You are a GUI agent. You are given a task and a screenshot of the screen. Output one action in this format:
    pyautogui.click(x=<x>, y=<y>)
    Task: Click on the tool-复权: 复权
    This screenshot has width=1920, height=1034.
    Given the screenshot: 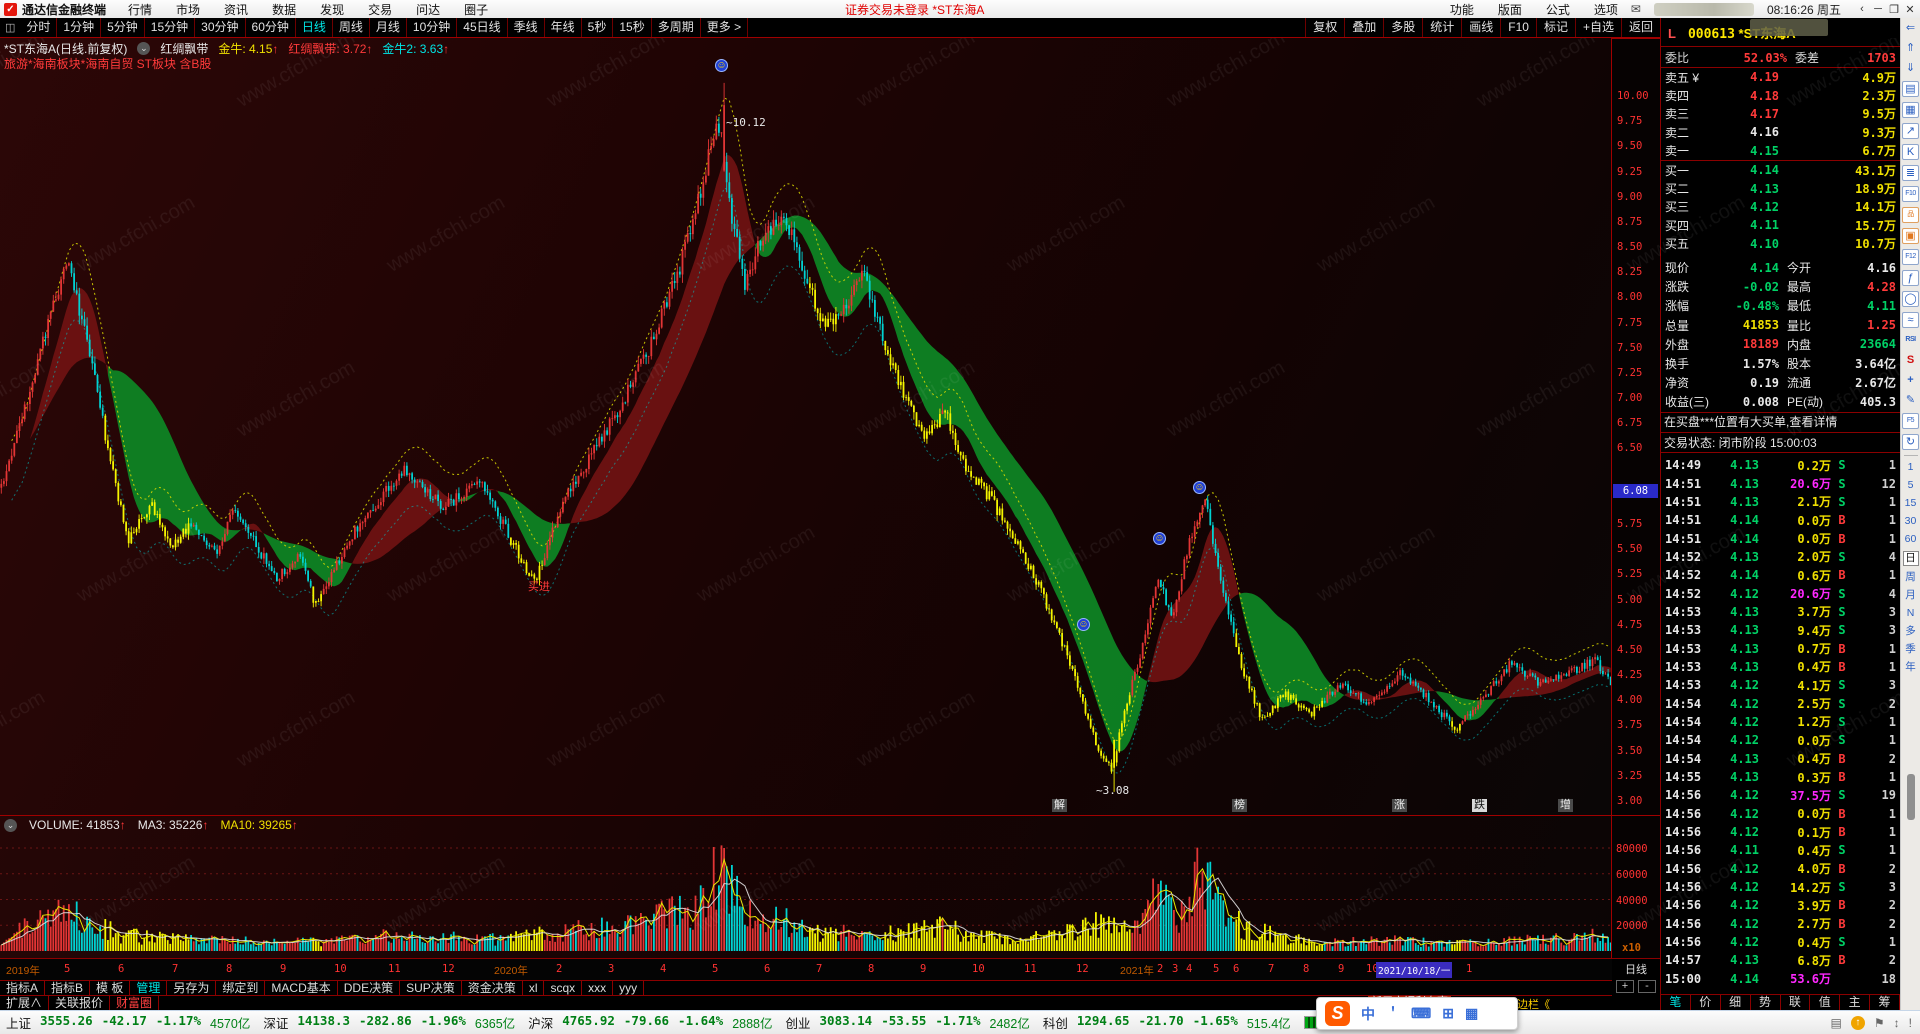 What is the action you would take?
    pyautogui.click(x=1324, y=27)
    